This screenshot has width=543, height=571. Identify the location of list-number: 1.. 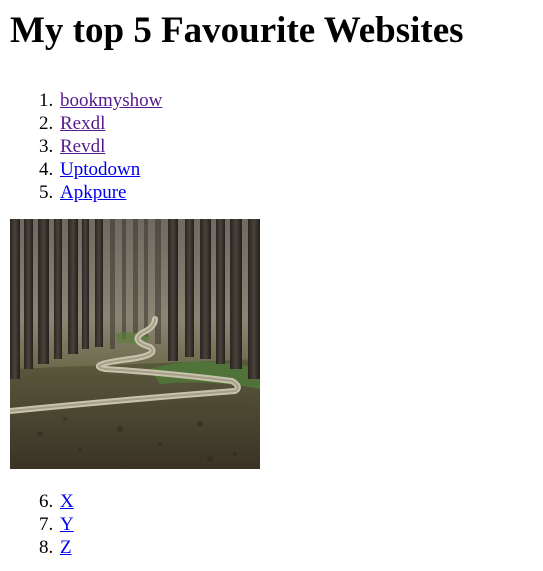
(46, 100).